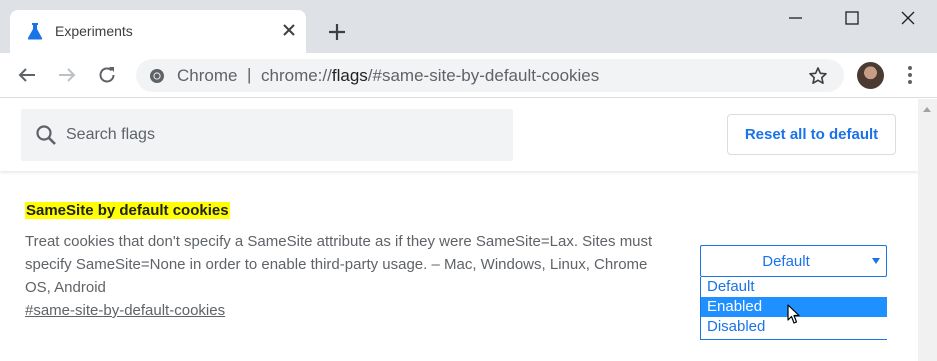 Image resolution: width=937 pixels, height=361 pixels. I want to click on site-chip: Chrome, so click(207, 75).